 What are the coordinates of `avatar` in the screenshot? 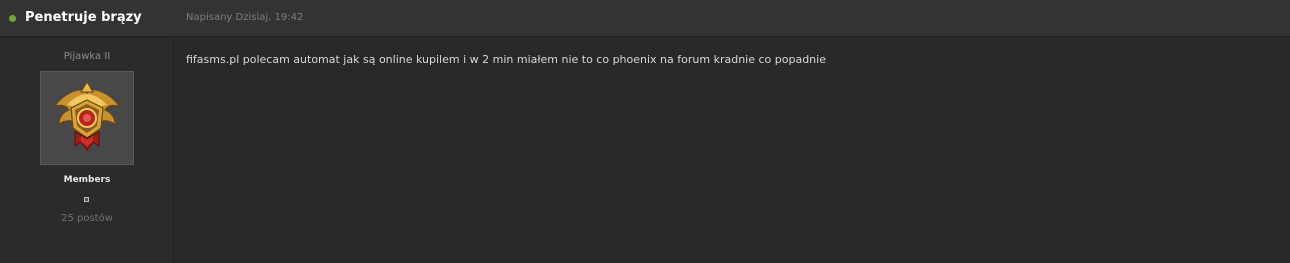 It's located at (87, 118).